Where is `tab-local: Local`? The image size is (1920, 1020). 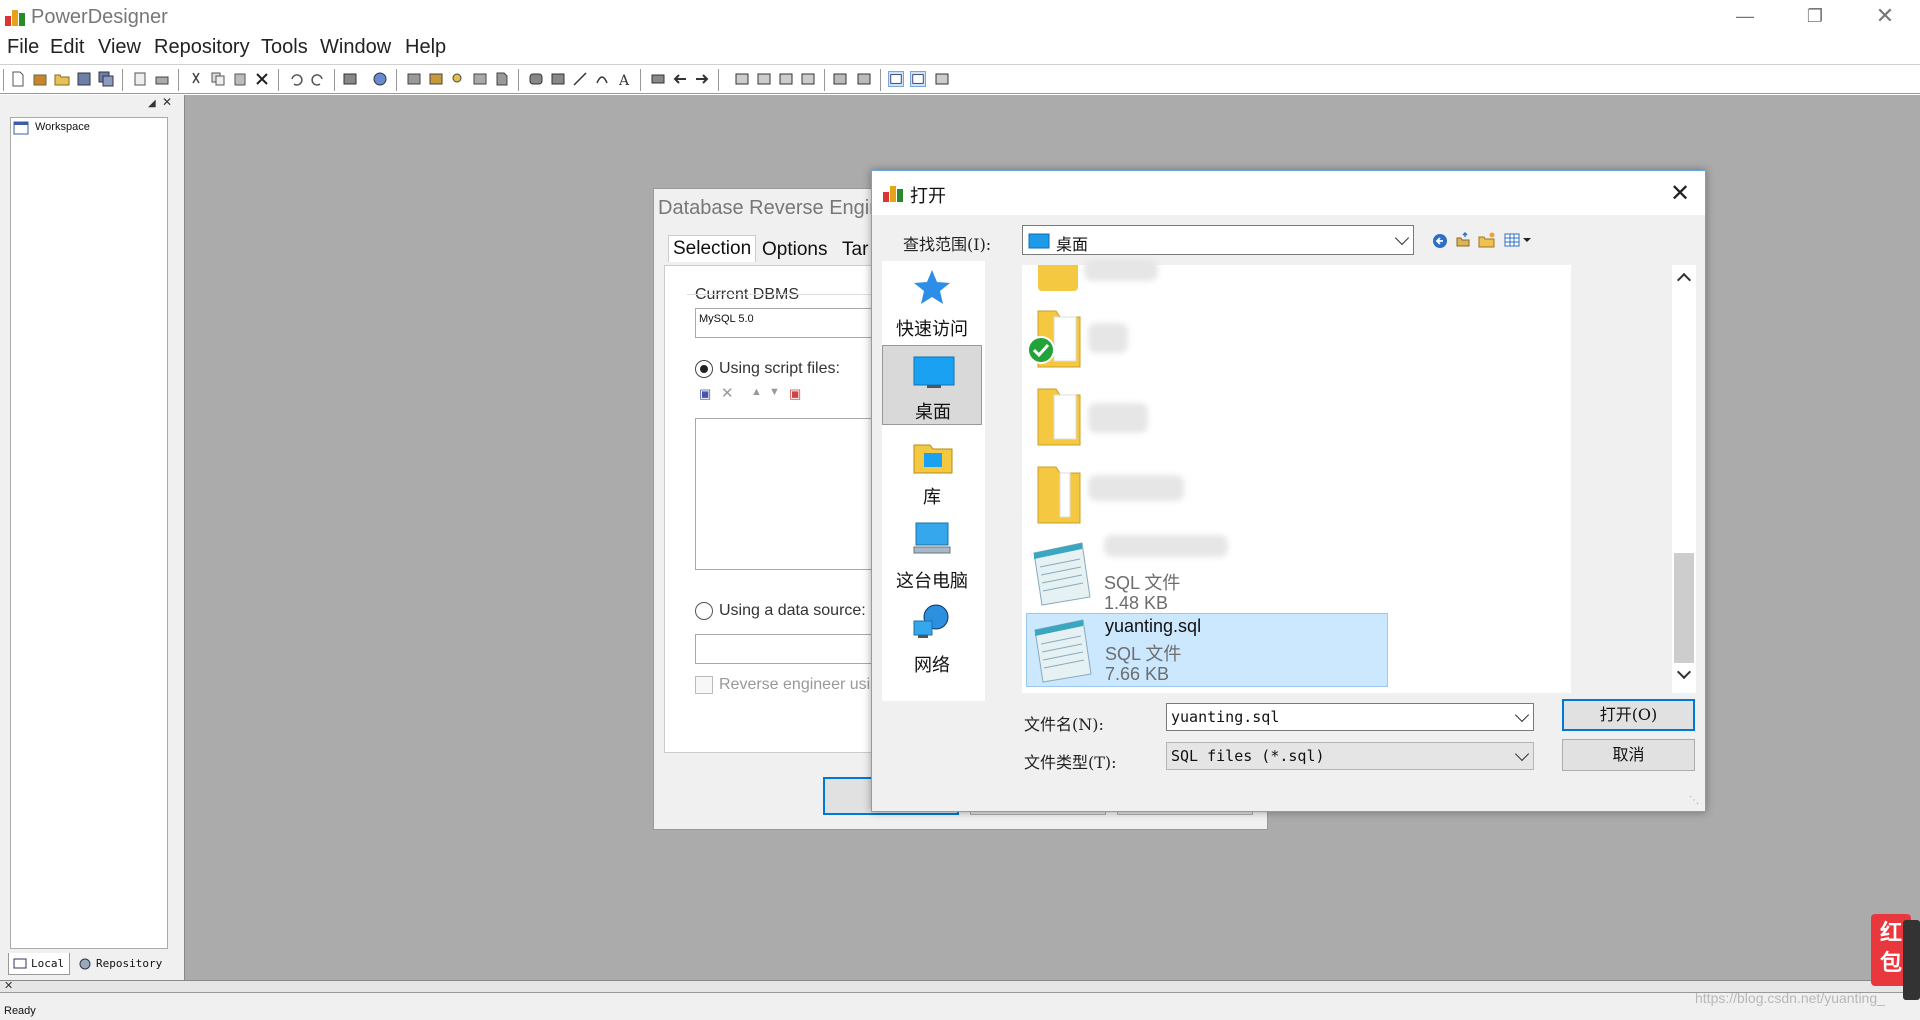
tab-local: Local is located at coordinates (39, 964).